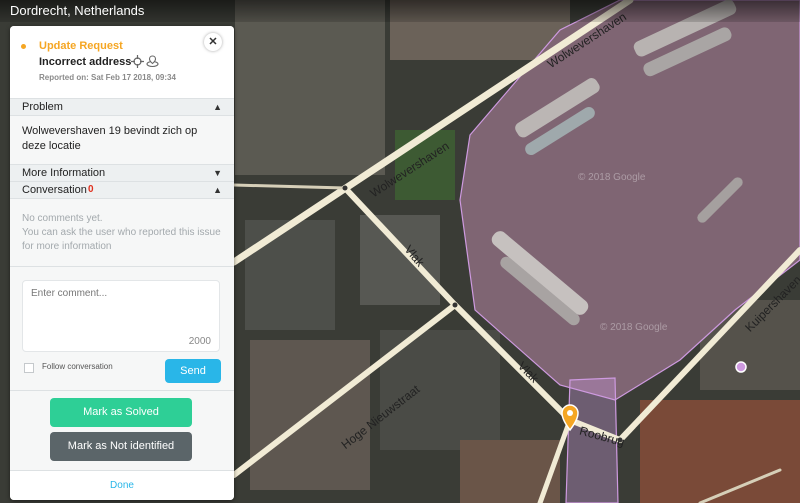 The image size is (800, 503). Describe the element at coordinates (121, 412) in the screenshot. I see `mark-as-solved-button: Mark as Solved` at that location.